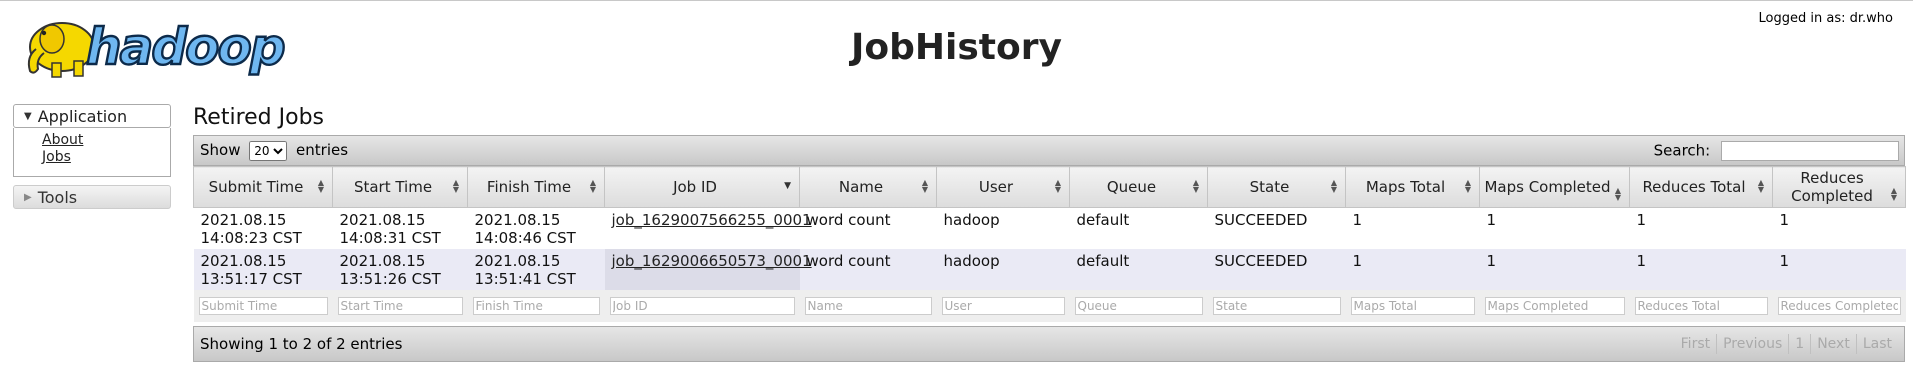  Describe the element at coordinates (263, 306) in the screenshot. I see `filter-submit-time` at that location.